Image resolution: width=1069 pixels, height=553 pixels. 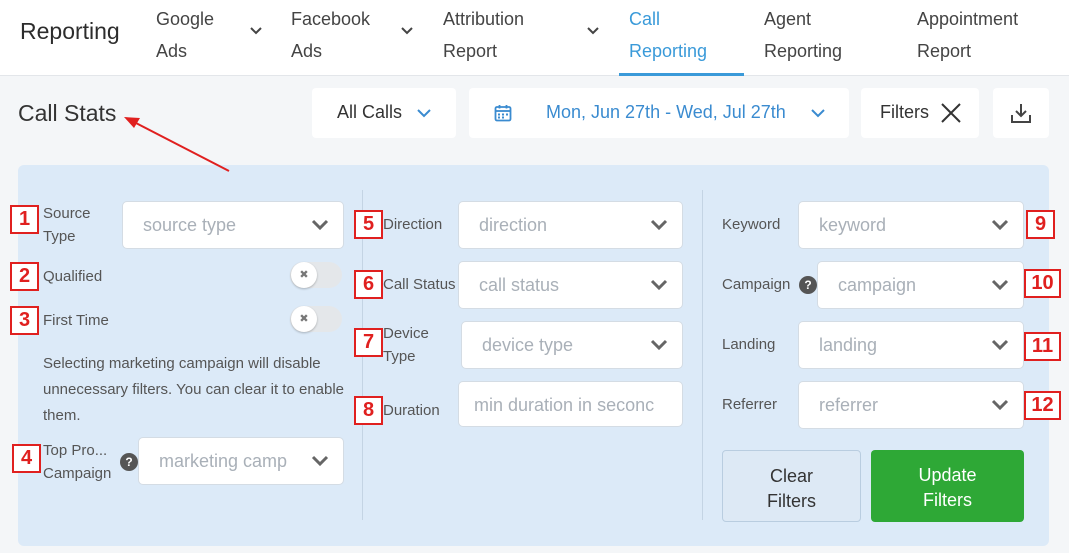 What do you see at coordinates (947, 486) in the screenshot?
I see `update-filters-button: Update Filters` at bounding box center [947, 486].